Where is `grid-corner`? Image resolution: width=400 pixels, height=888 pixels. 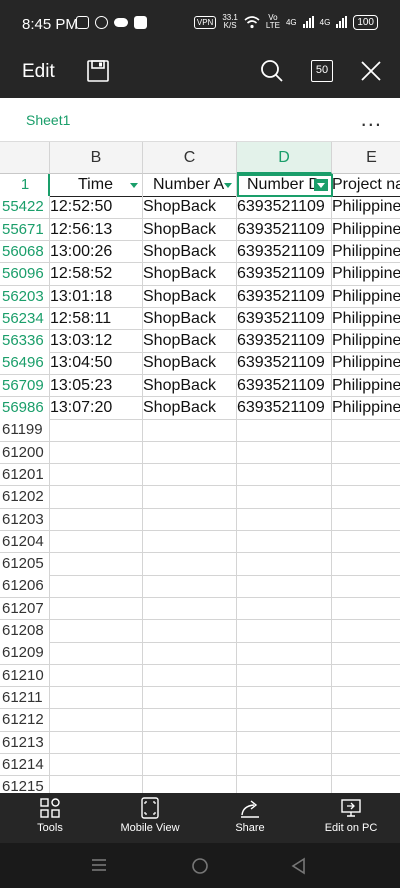
grid-corner is located at coordinates (25, 158).